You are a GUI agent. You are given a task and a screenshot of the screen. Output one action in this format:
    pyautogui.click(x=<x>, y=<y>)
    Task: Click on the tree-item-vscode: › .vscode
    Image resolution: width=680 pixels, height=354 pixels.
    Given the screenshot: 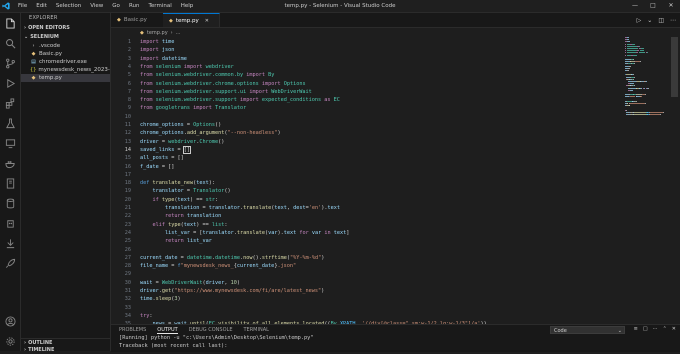 What is the action you would take?
    pyautogui.click(x=65, y=46)
    